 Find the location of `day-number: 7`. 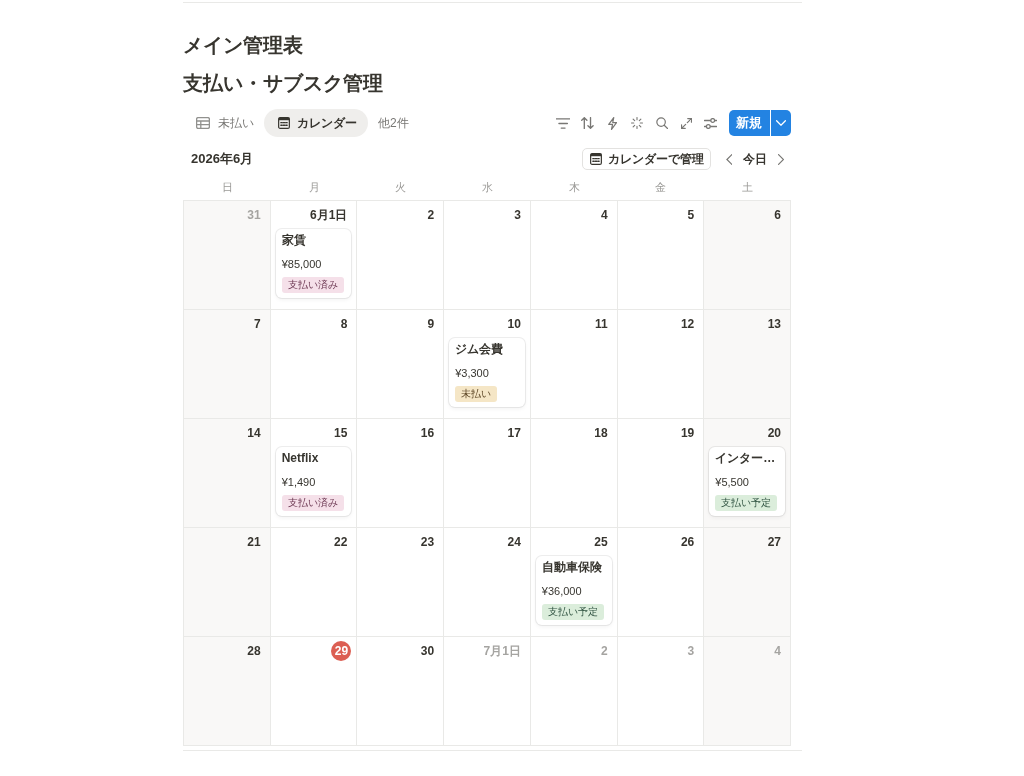

day-number: 7 is located at coordinates (257, 324).